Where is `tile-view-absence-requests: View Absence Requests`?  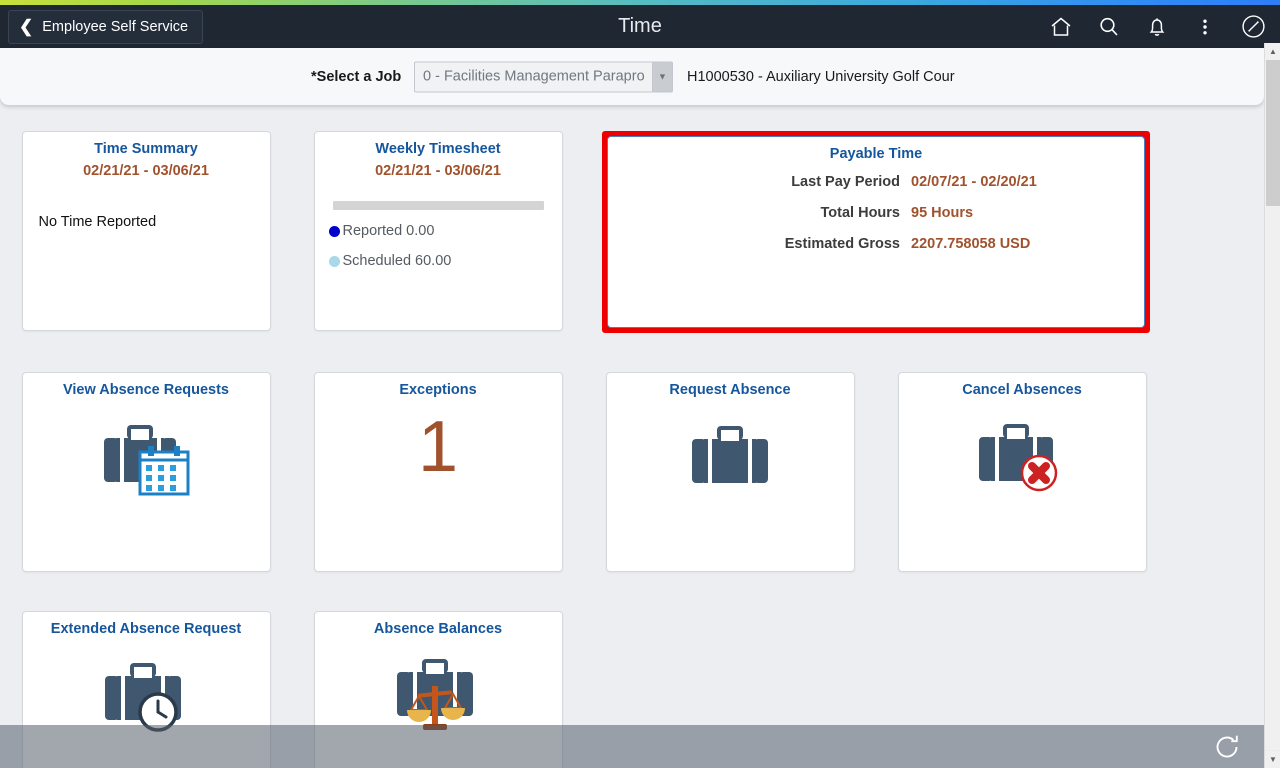 tile-view-absence-requests: View Absence Requests is located at coordinates (146, 472).